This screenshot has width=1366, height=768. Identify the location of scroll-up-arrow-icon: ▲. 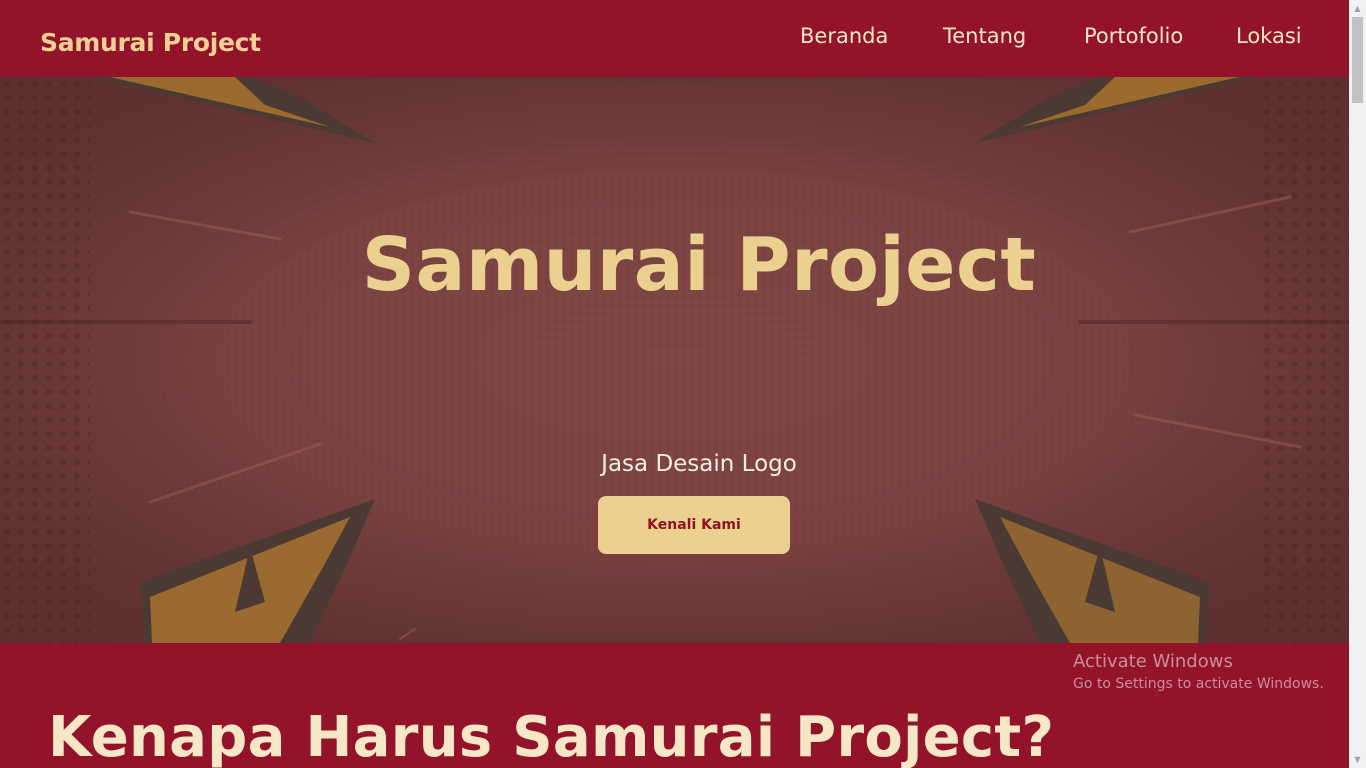
(1357, 8).